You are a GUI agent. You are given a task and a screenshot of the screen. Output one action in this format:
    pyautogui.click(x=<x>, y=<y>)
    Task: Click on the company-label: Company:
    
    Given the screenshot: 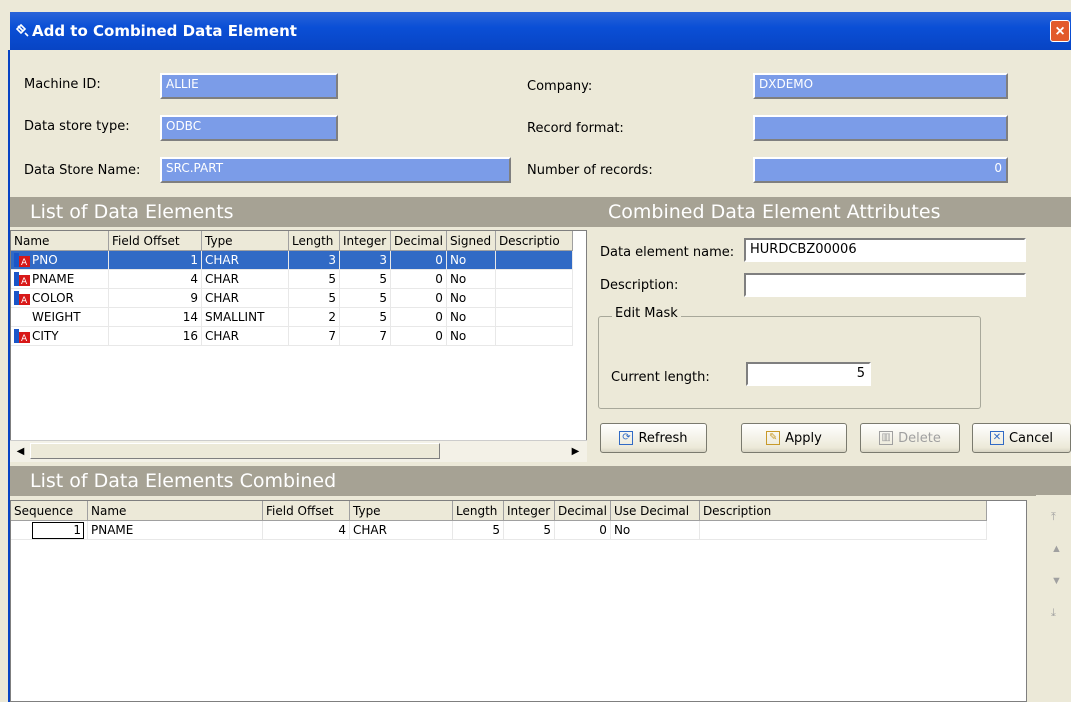 What is the action you would take?
    pyautogui.click(x=560, y=86)
    